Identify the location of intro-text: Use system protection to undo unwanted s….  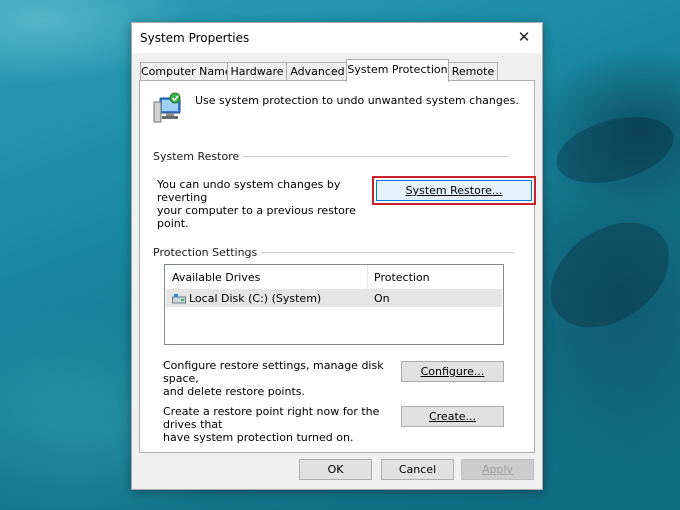
(357, 100).